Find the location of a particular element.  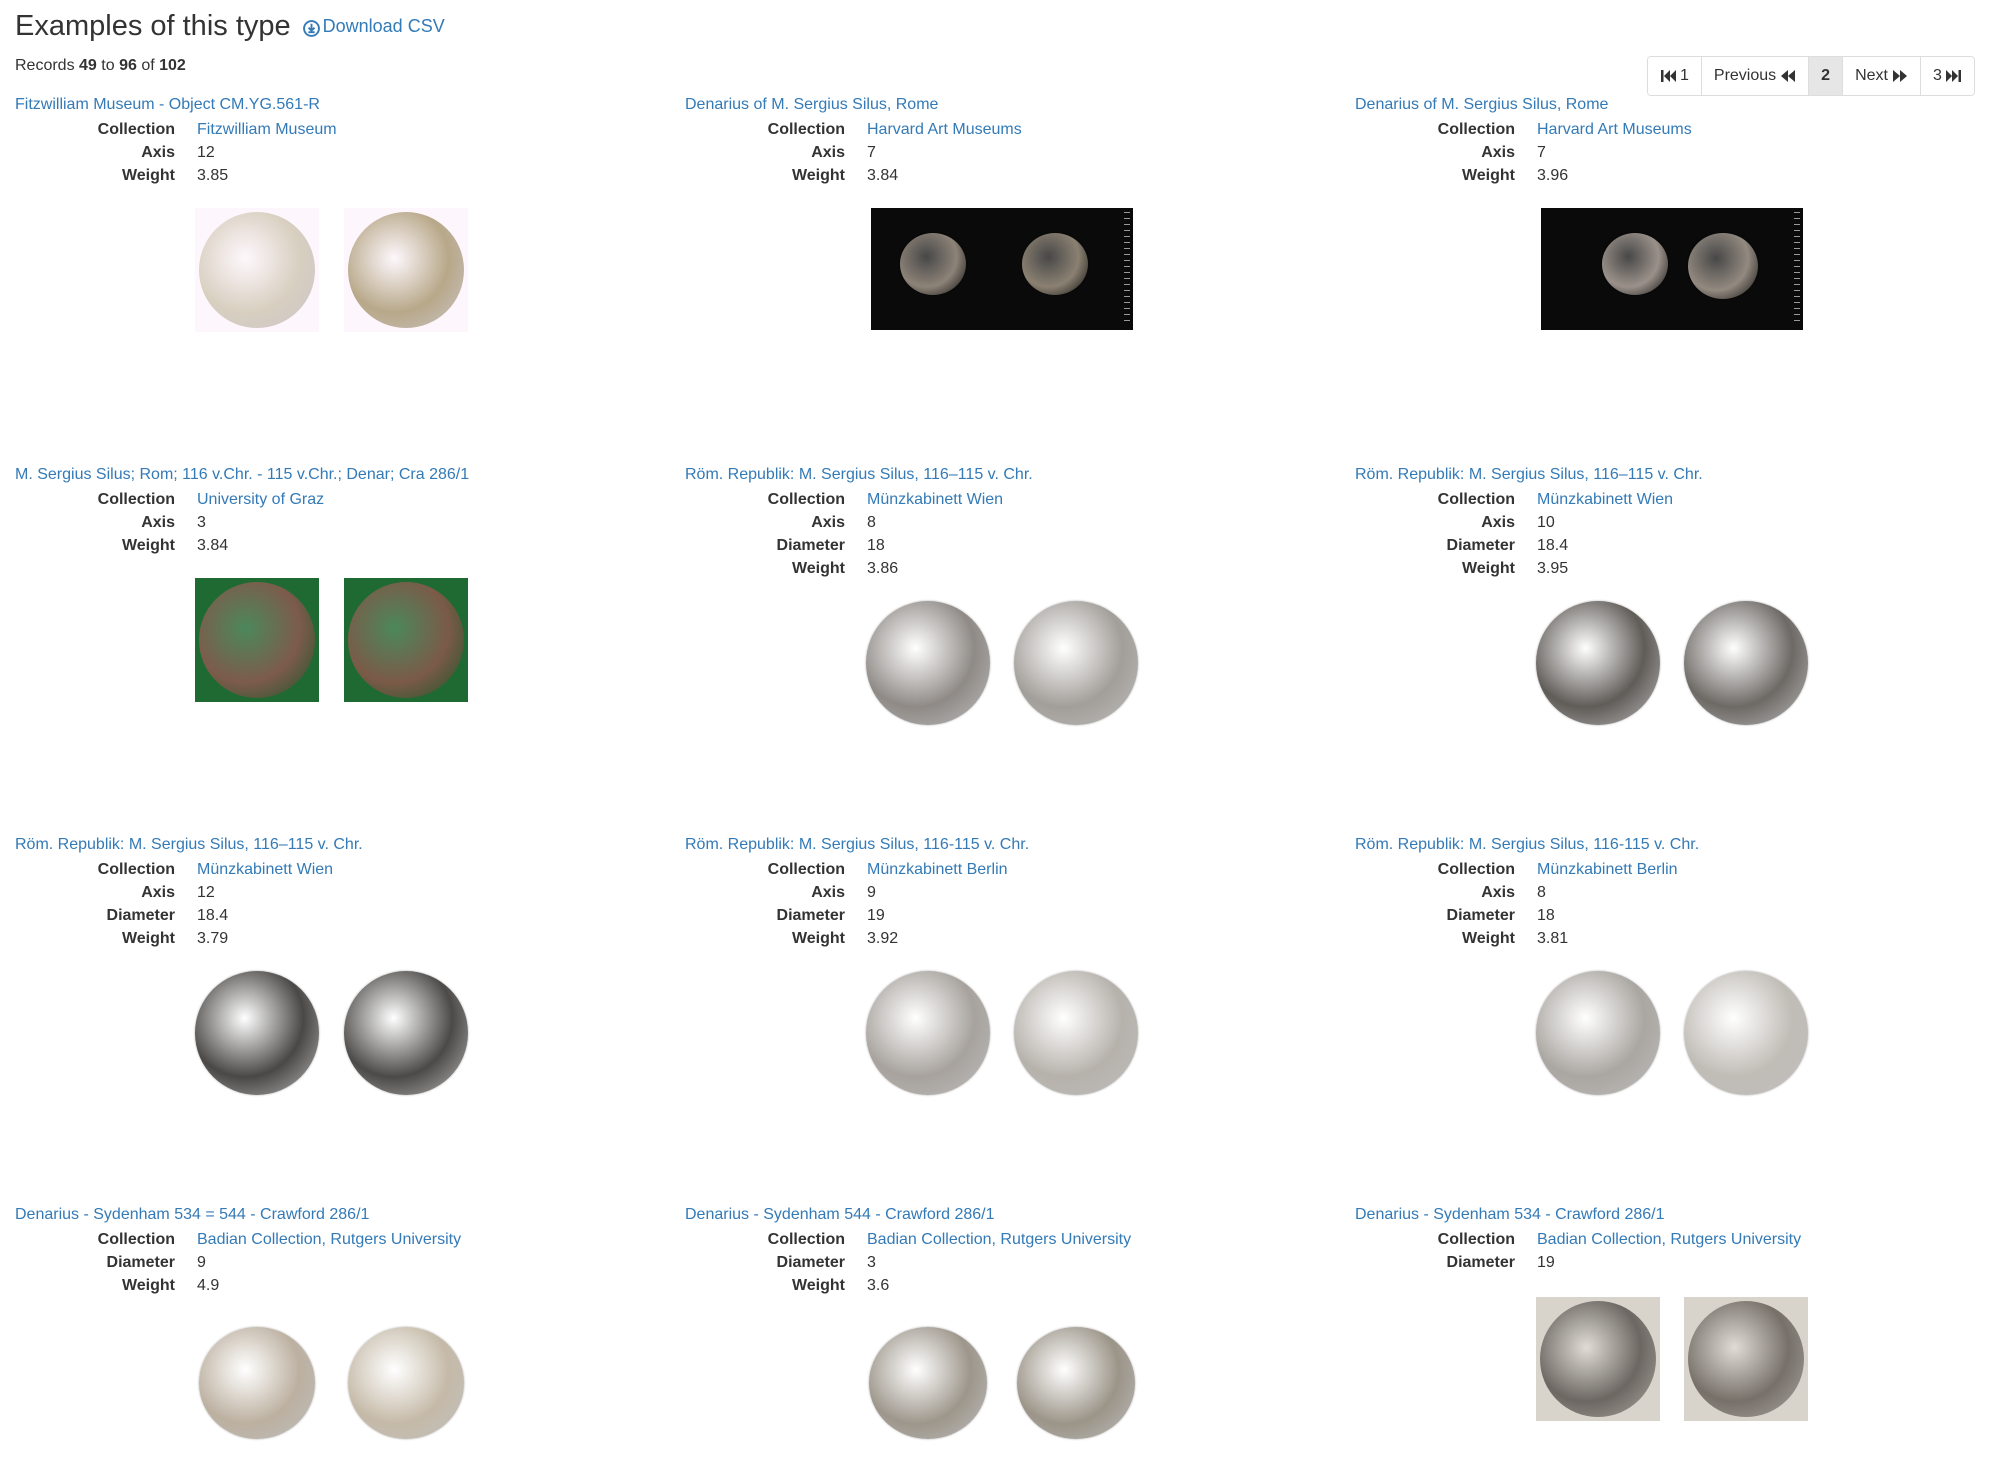

property-value: 3.85 is located at coordinates (213, 175).